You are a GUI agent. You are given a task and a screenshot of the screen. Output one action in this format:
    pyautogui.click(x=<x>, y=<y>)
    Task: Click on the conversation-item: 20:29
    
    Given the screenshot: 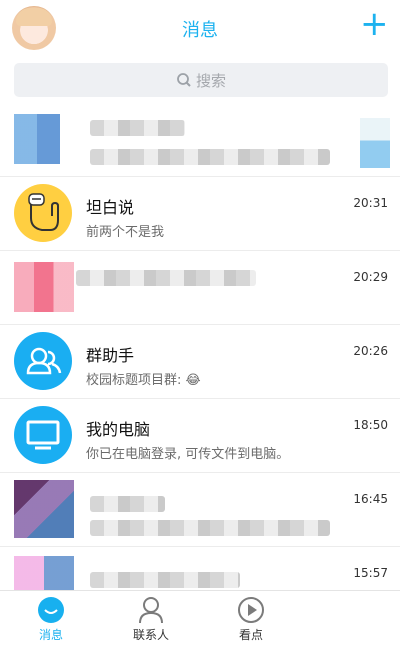 What is the action you would take?
    pyautogui.click(x=200, y=287)
    